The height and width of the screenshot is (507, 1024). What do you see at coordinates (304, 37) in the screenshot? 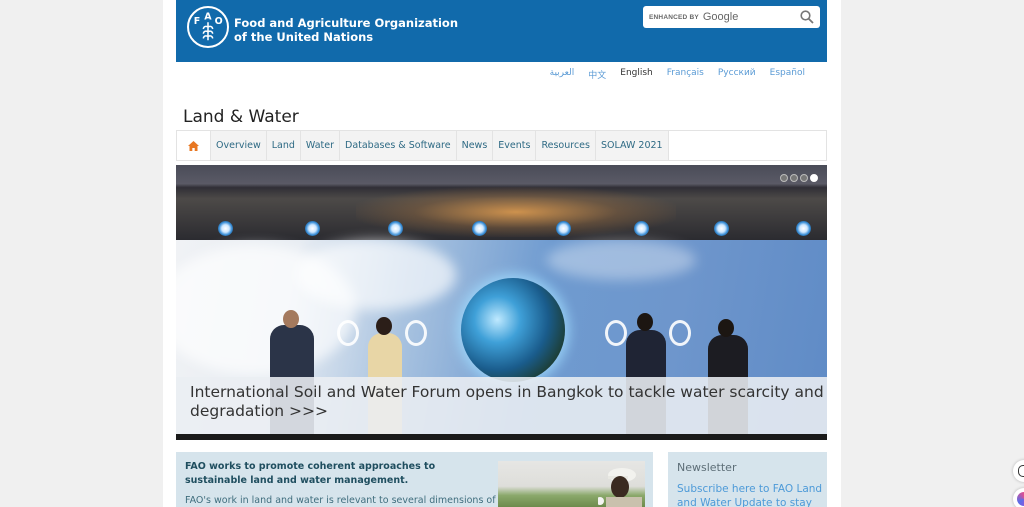
I see `org-name-line2: of the United Nations` at bounding box center [304, 37].